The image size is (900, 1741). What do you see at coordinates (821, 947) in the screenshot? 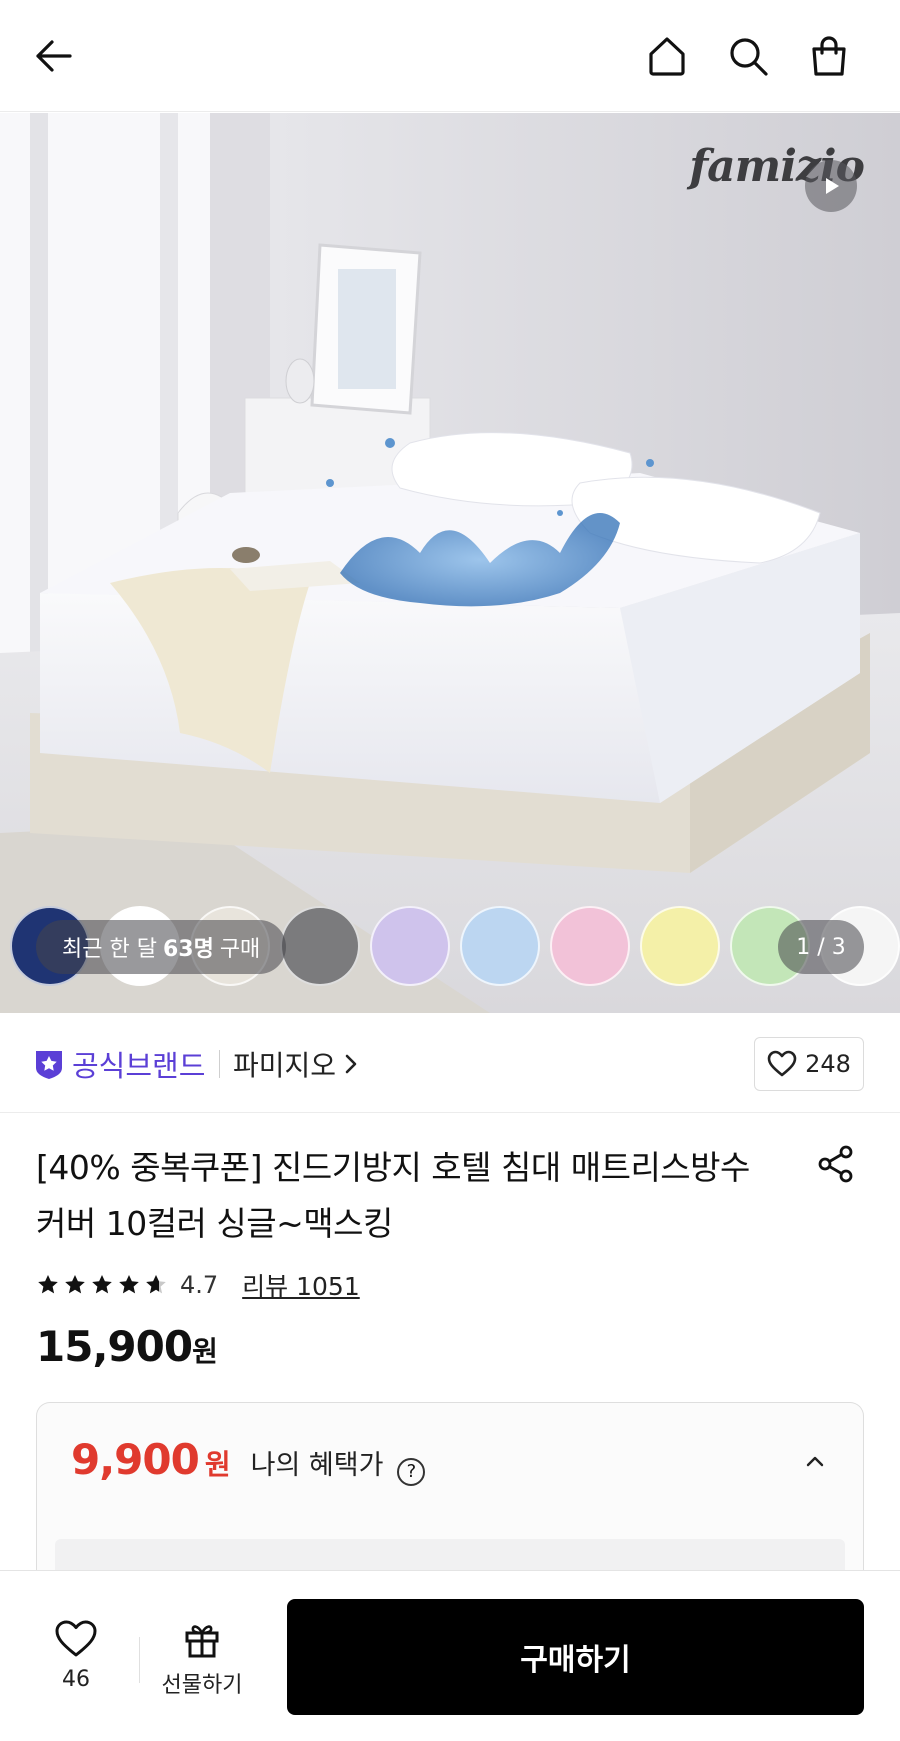
I see `image-counter: 1 / 3` at bounding box center [821, 947].